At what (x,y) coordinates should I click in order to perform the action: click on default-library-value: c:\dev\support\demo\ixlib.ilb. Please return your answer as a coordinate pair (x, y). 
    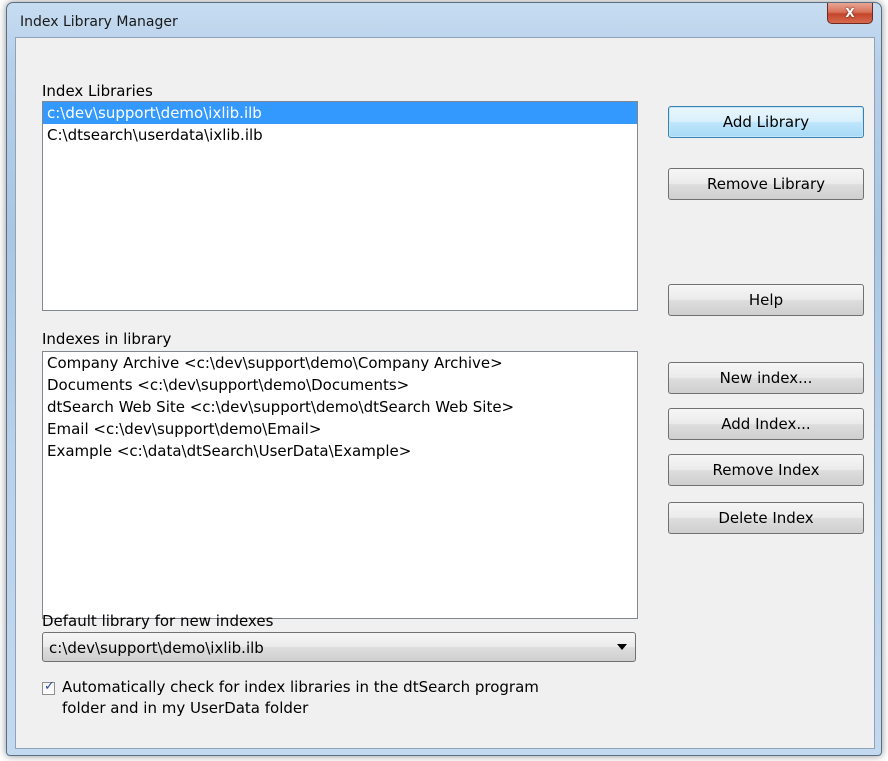
    Looking at the image, I should click on (156, 648).